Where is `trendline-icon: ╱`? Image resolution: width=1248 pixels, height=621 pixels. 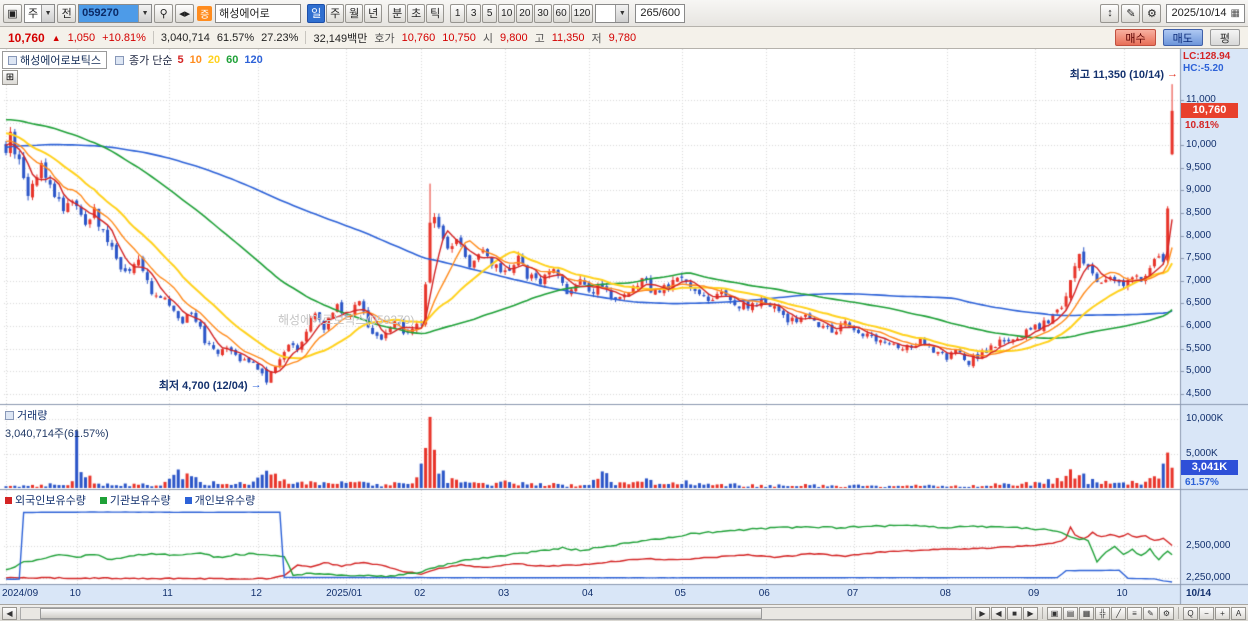 trendline-icon: ╱ is located at coordinates (1118, 613).